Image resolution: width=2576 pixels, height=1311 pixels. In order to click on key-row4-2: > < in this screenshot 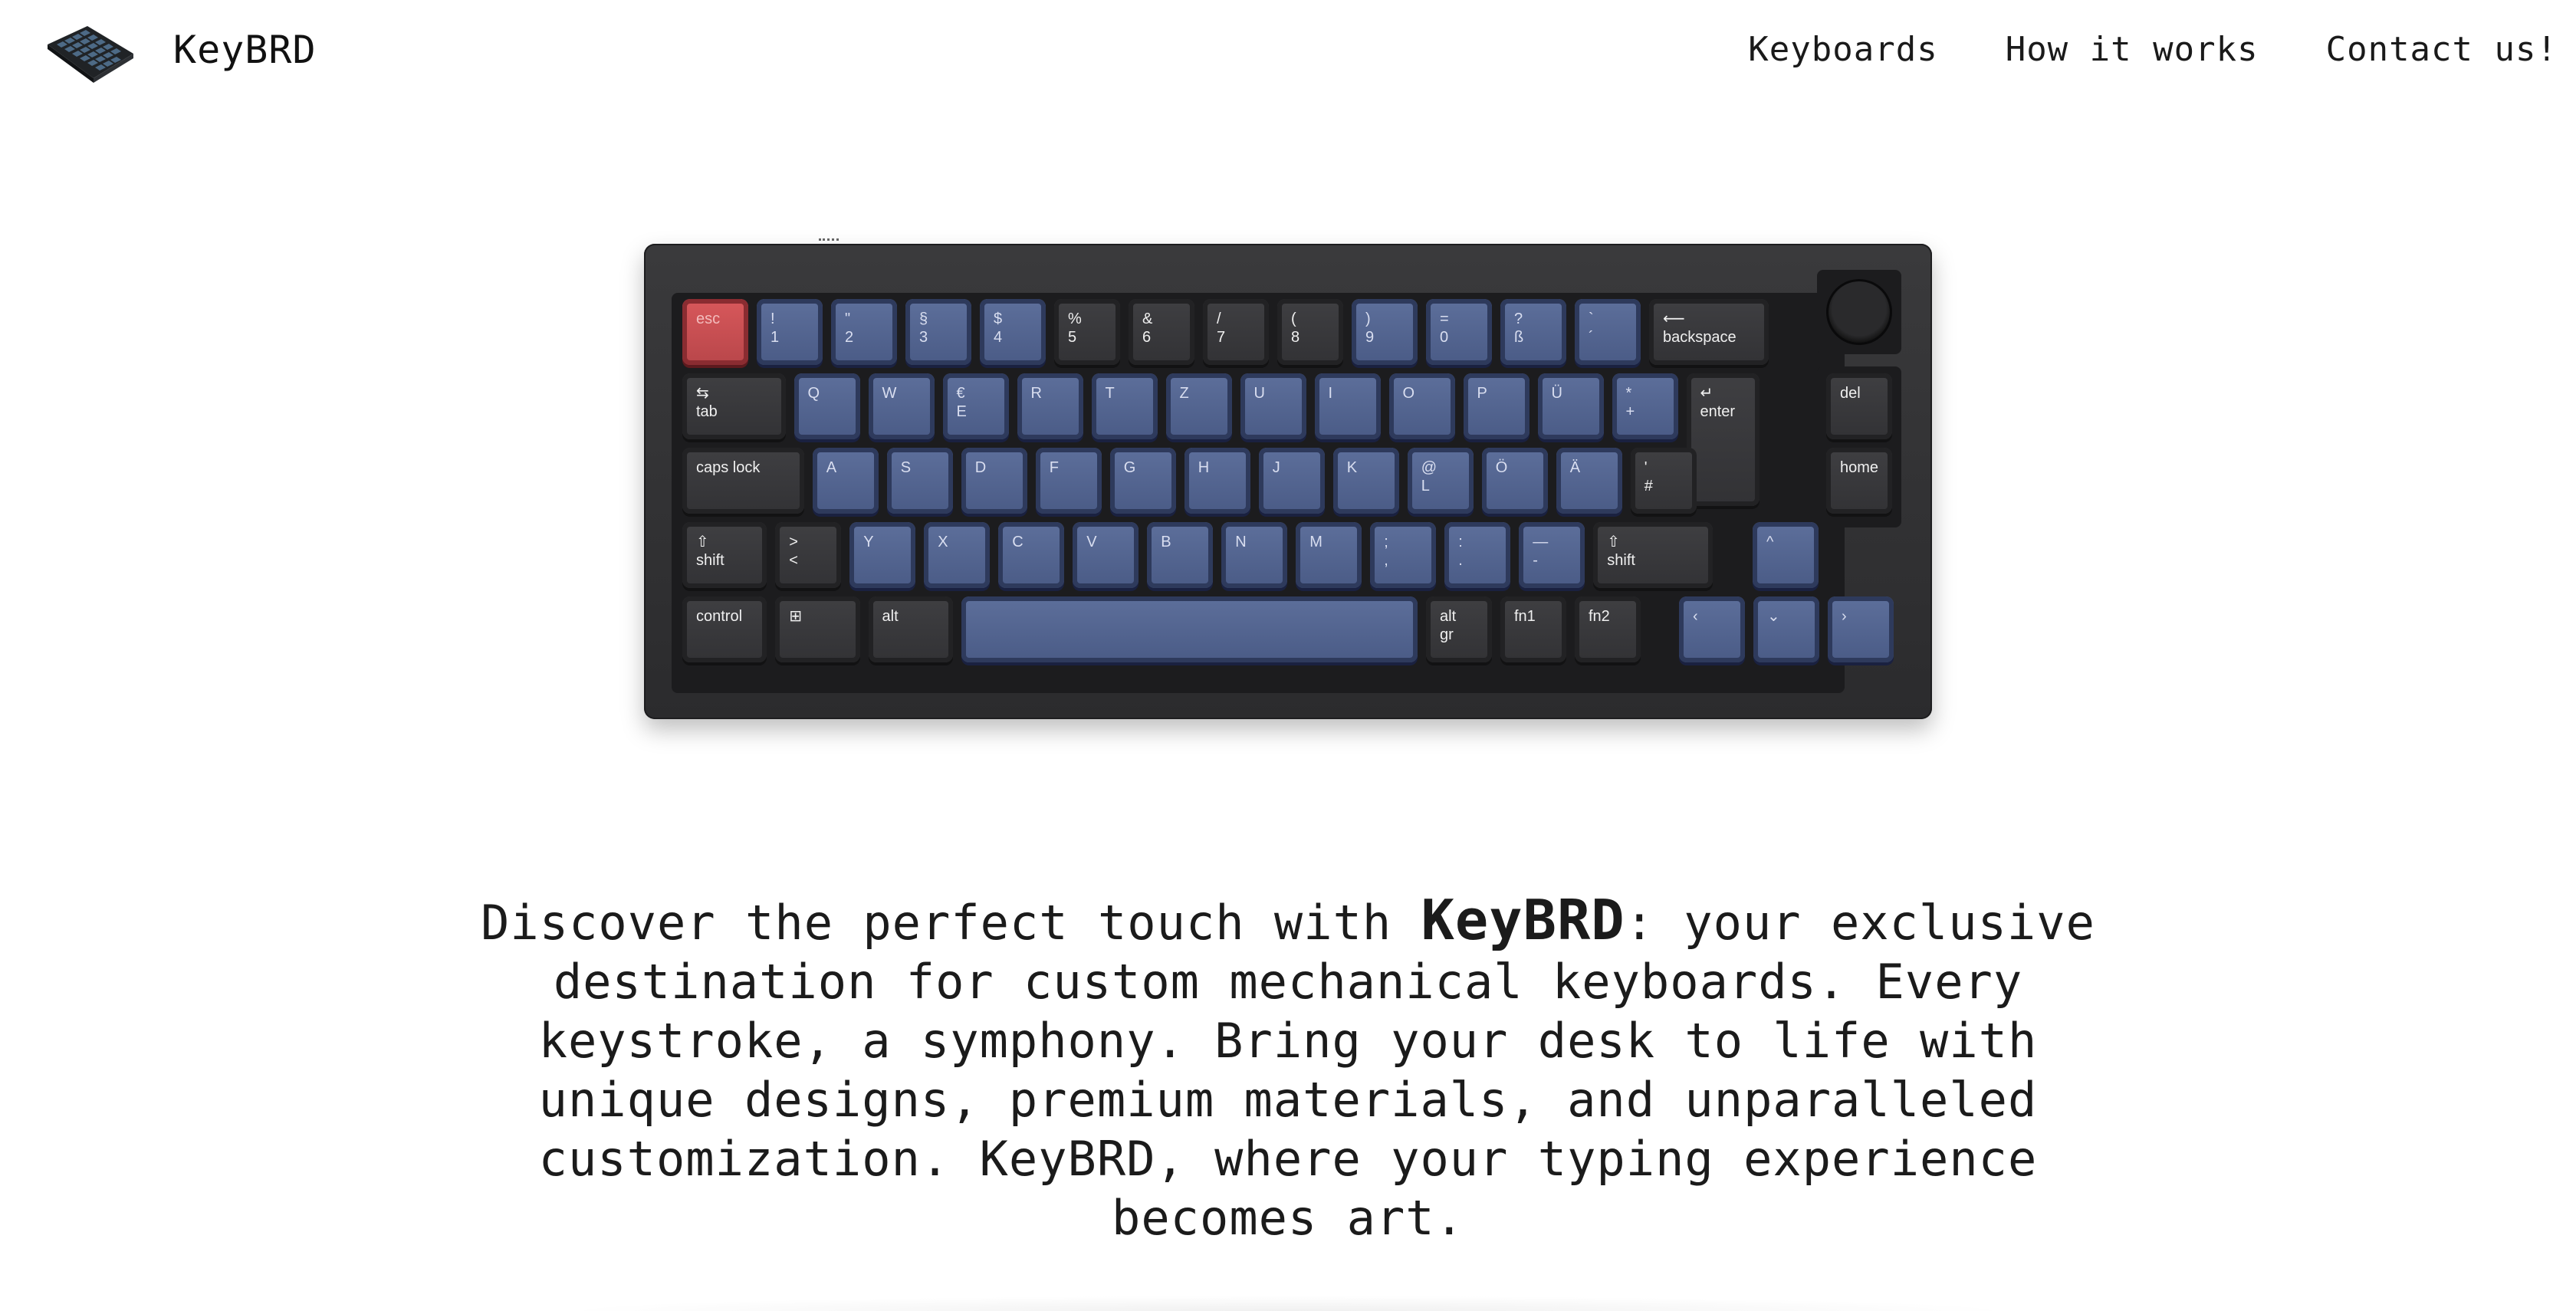, I will do `click(808, 555)`.